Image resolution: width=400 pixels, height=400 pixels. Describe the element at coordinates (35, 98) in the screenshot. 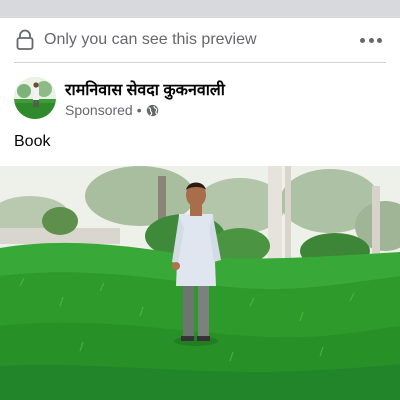

I see `avatar` at that location.